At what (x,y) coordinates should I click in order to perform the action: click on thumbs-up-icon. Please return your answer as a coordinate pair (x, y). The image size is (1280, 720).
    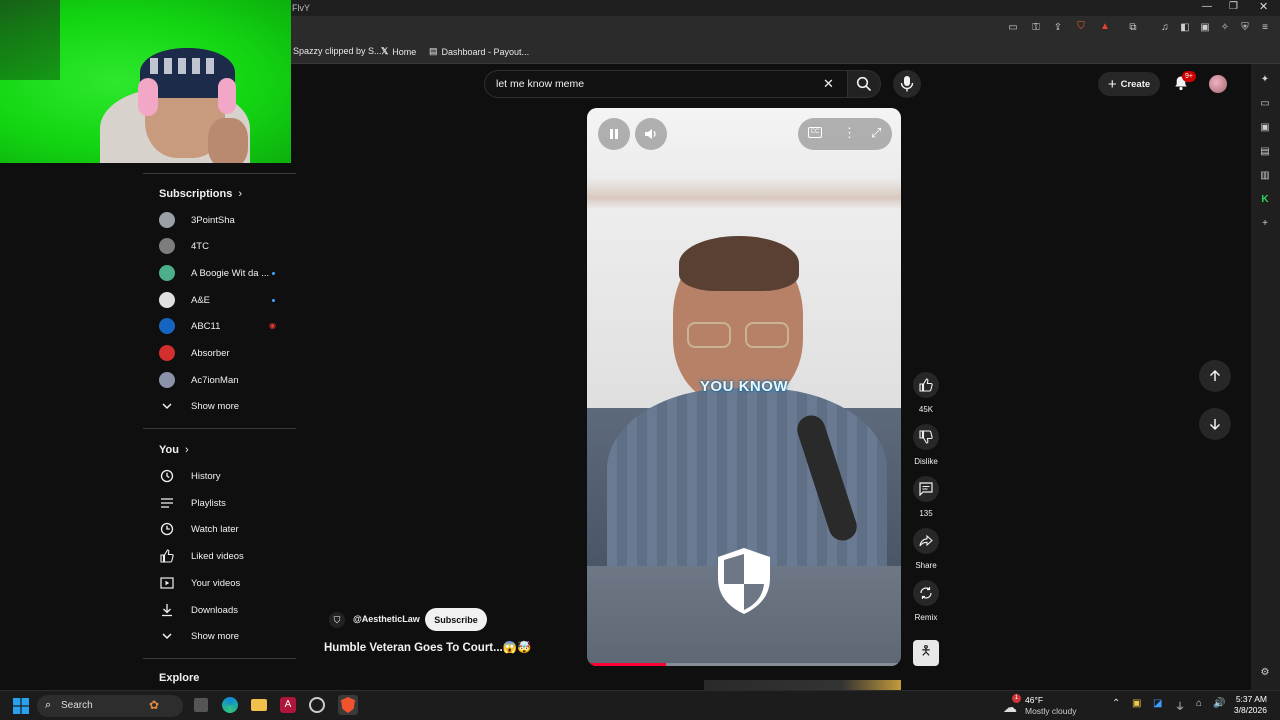
    Looking at the image, I should click on (926, 385).